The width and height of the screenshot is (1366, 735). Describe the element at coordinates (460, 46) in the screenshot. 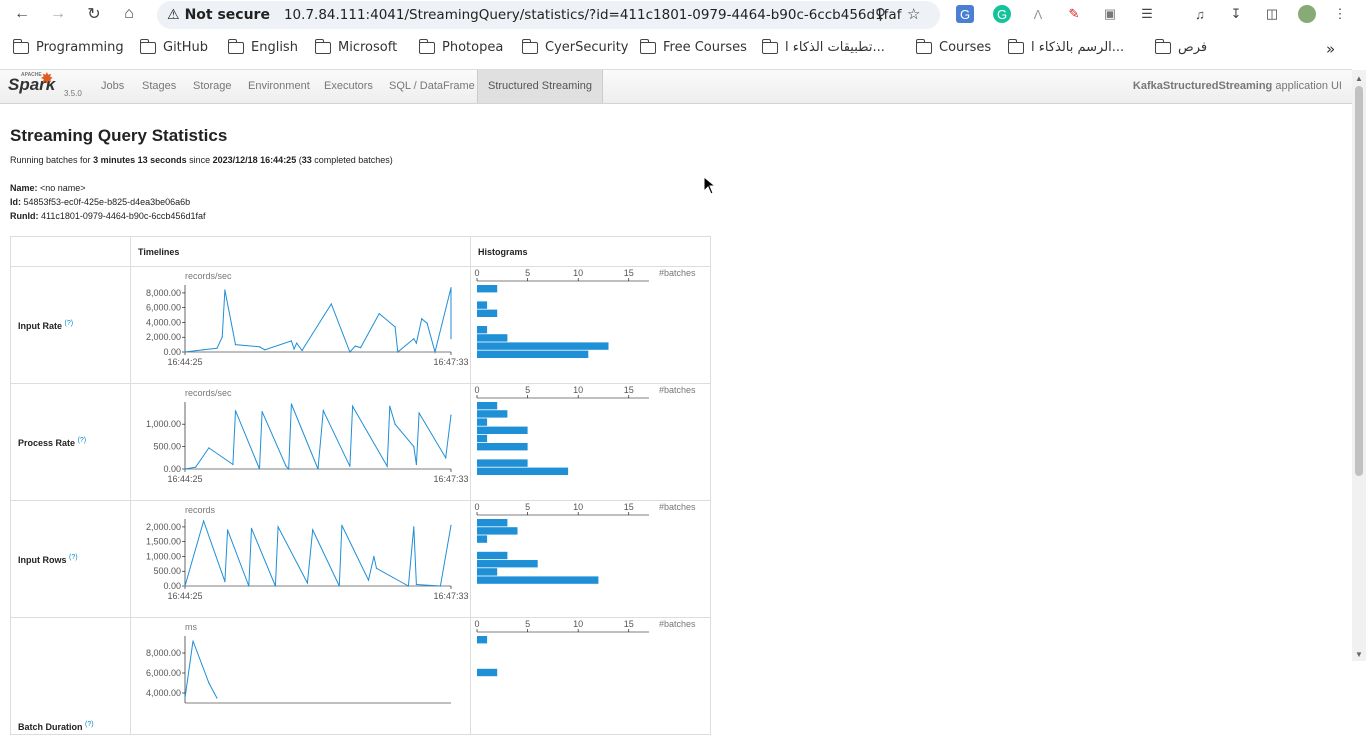

I see `bookmark-photopea: Photopea` at that location.